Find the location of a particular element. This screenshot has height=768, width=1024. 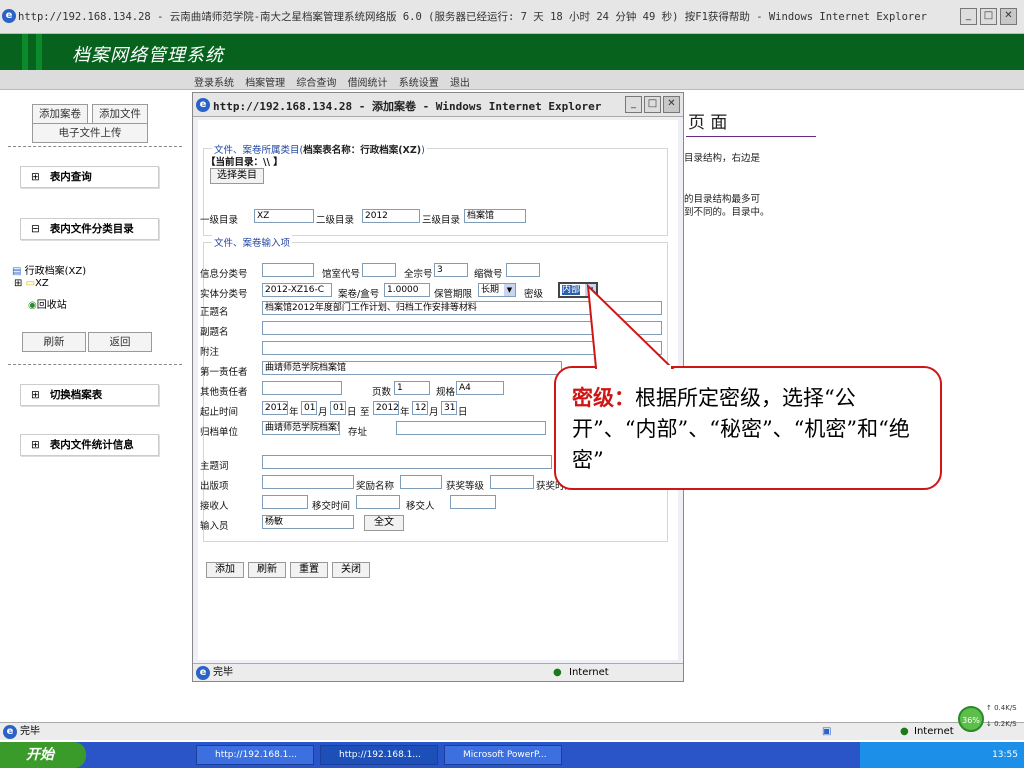

refresh-button: 刷新 is located at coordinates (54, 342).